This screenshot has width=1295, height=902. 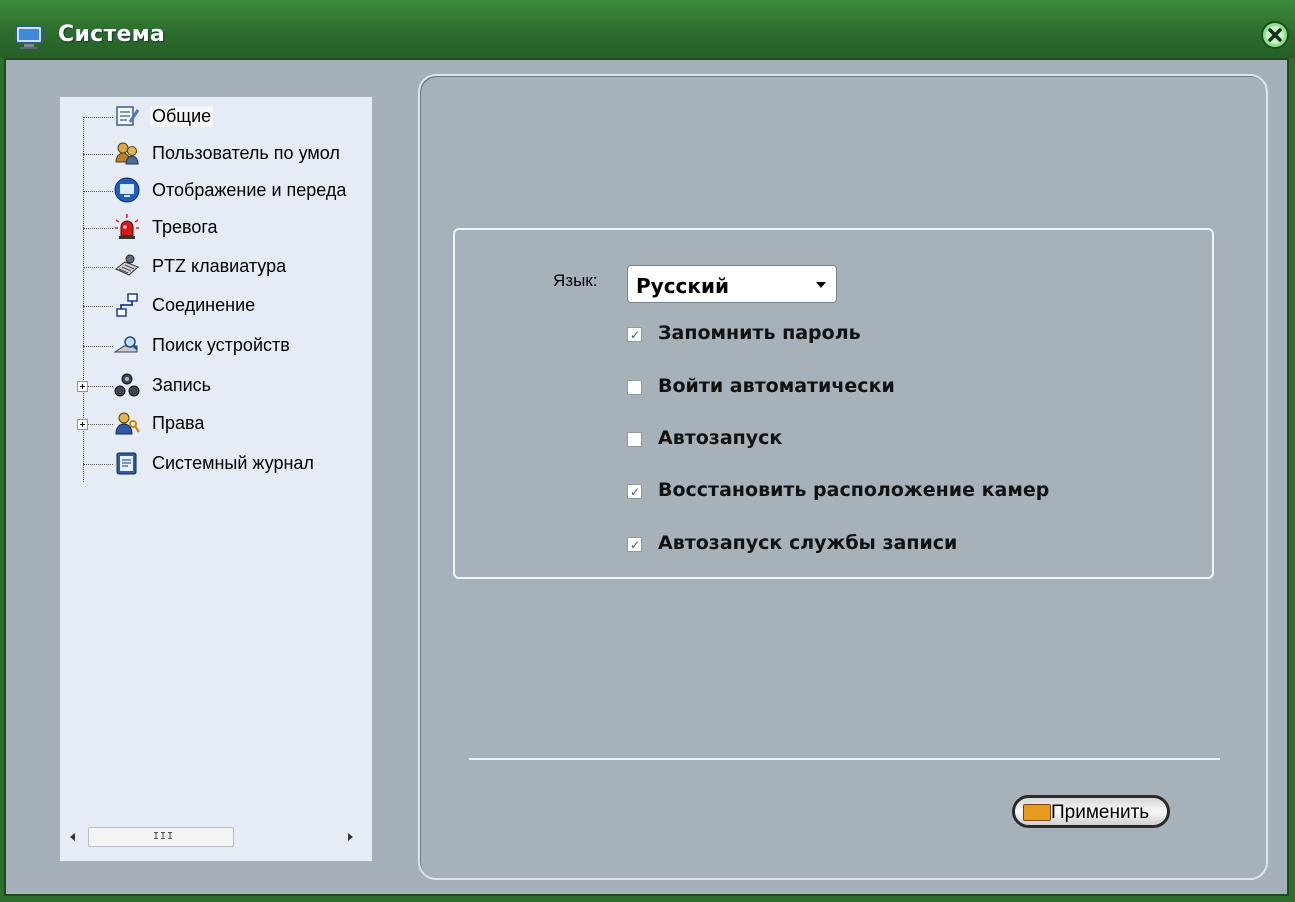 I want to click on scroll-right-icon, so click(x=350, y=837).